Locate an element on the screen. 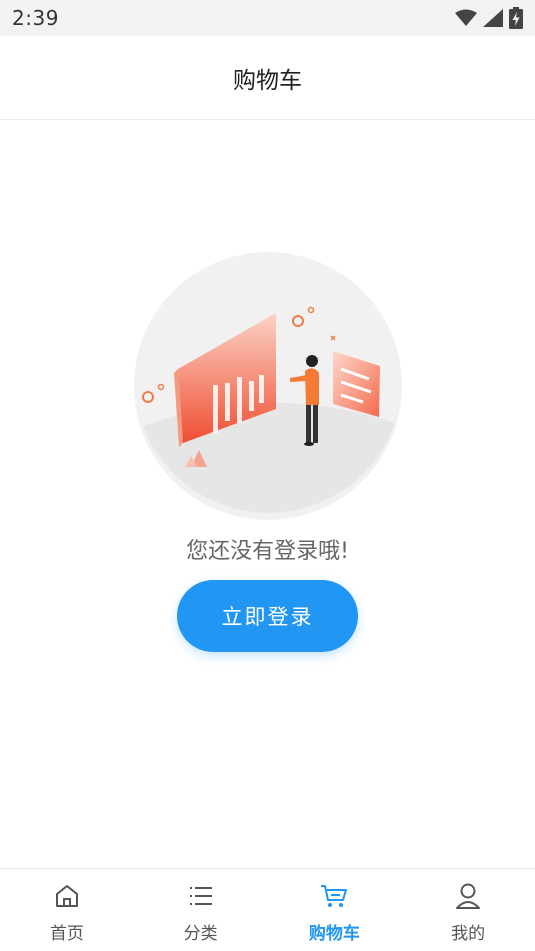  tab-home-label: 首页 is located at coordinates (66, 934).